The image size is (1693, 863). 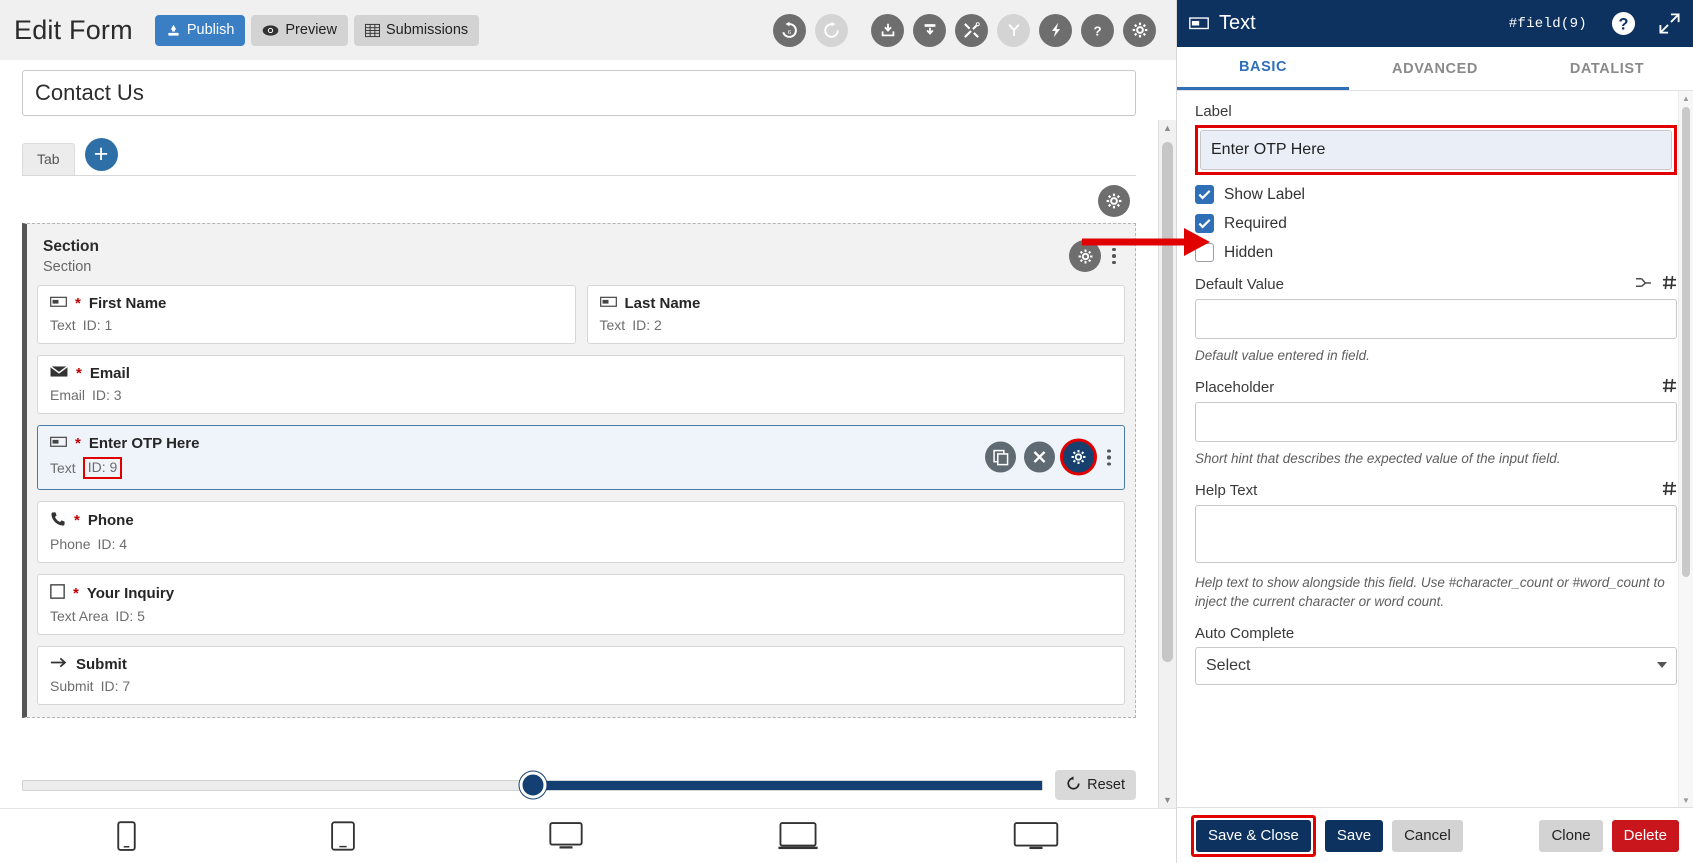 I want to click on field-card-enter-otp-here: * Enter OTP Here Text ID: 9, so click(x=581, y=457).